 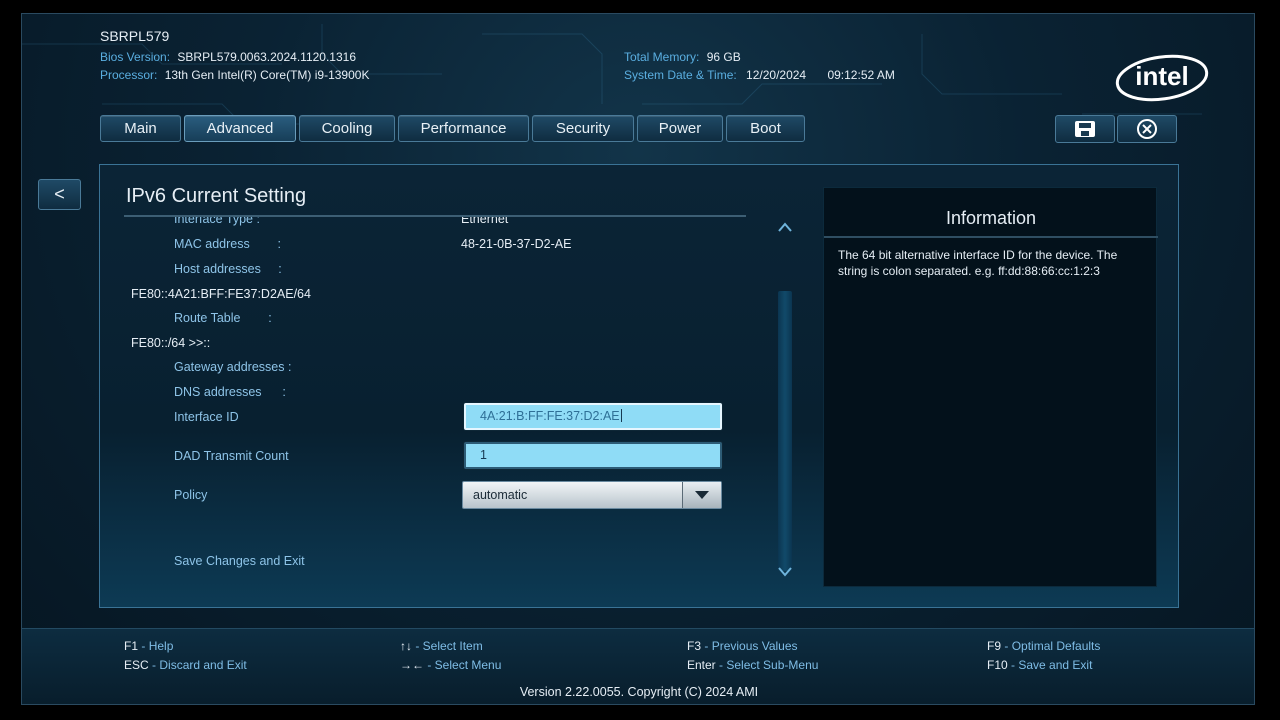 I want to click on help-leftright: →← - Select Menu, so click(x=451, y=665).